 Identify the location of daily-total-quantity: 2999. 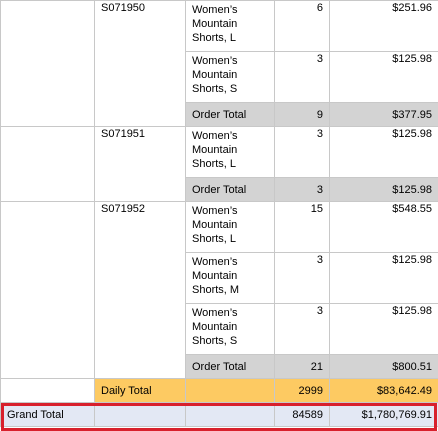
(302, 391).